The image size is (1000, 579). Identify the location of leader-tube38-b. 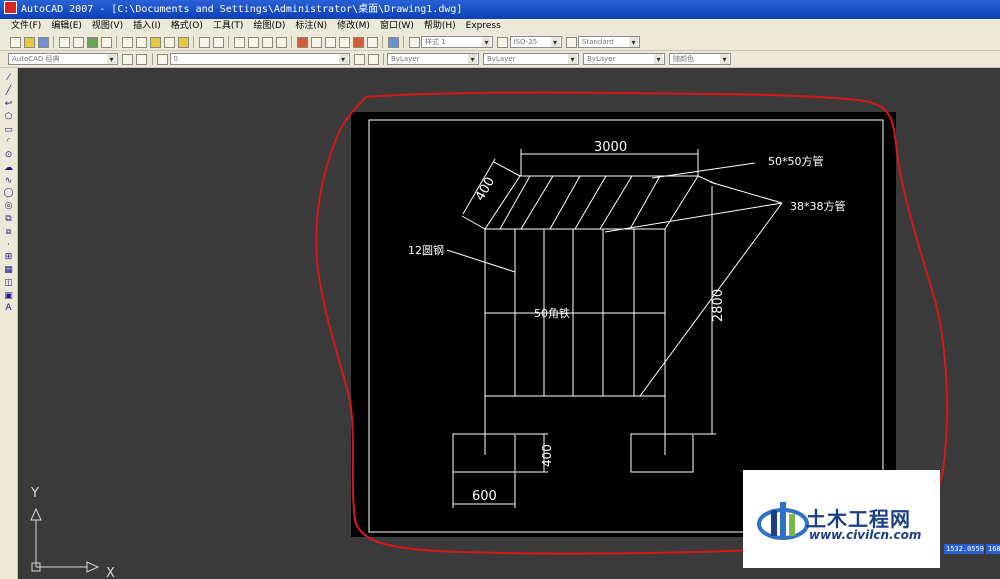
(693, 217).